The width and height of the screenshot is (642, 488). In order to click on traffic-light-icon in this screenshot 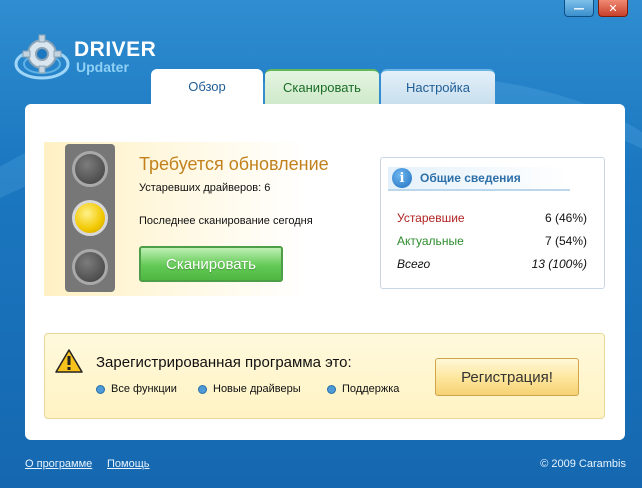, I will do `click(90, 218)`.